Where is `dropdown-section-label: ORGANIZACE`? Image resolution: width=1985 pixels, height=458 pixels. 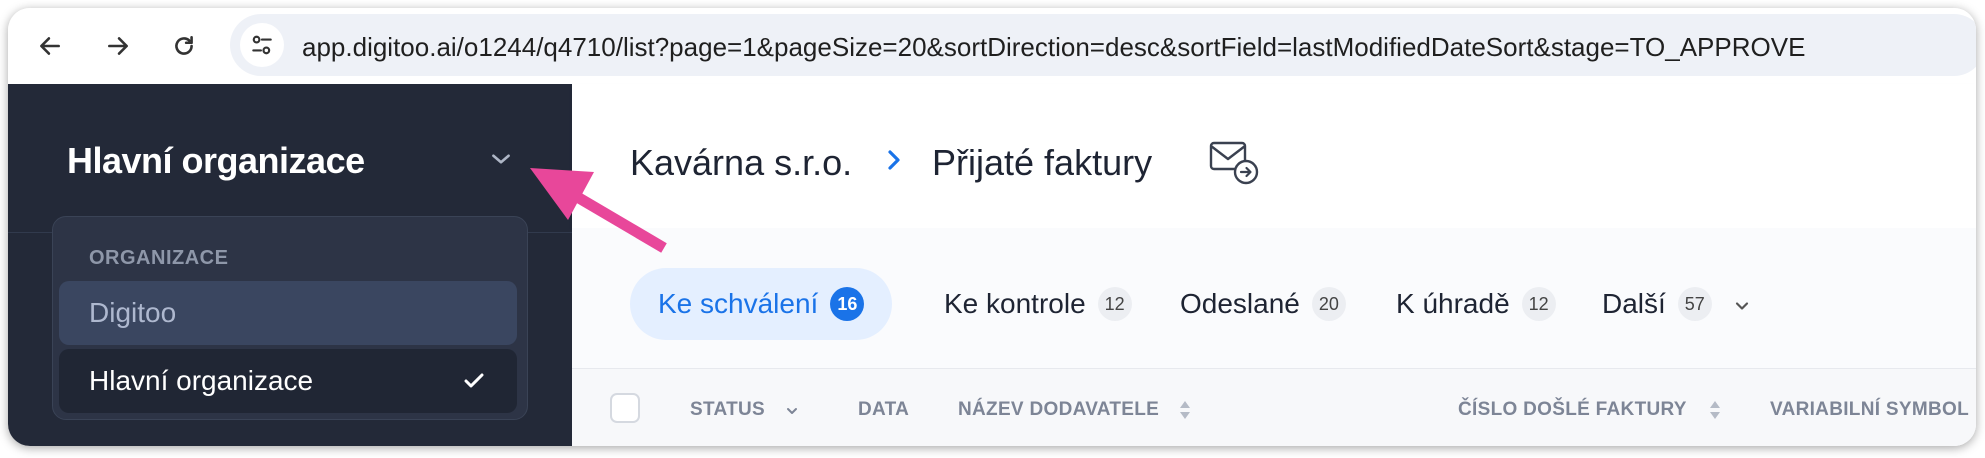
dropdown-section-label: ORGANIZACE is located at coordinates (159, 258).